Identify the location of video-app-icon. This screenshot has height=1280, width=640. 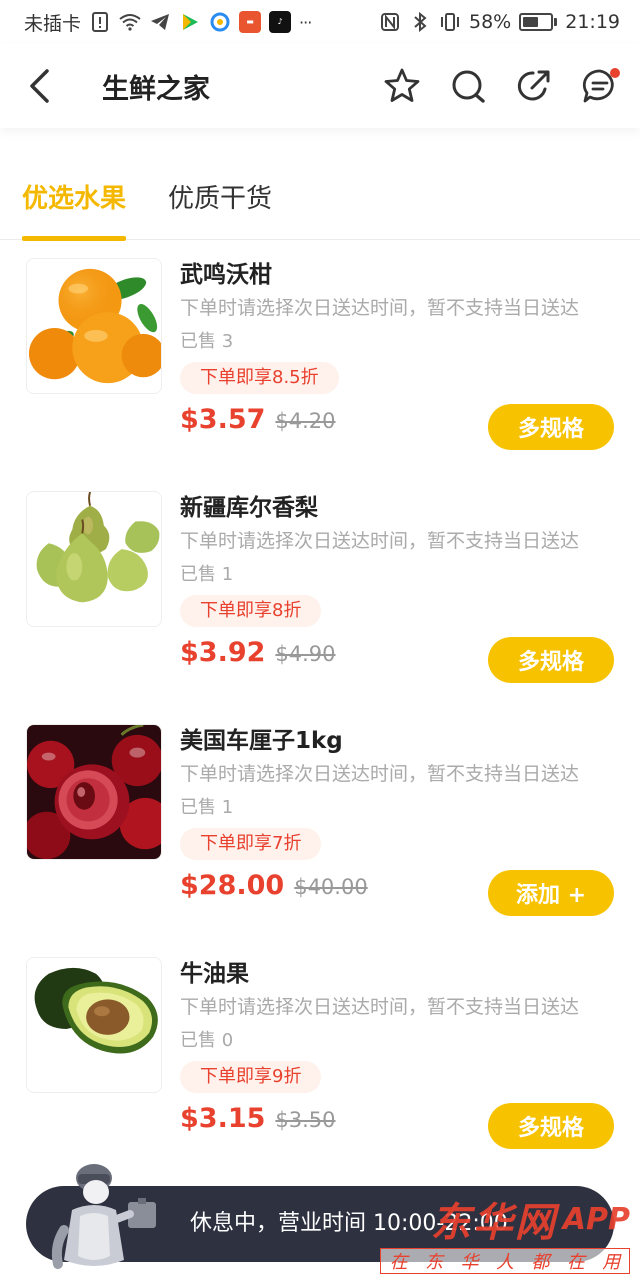
(190, 22).